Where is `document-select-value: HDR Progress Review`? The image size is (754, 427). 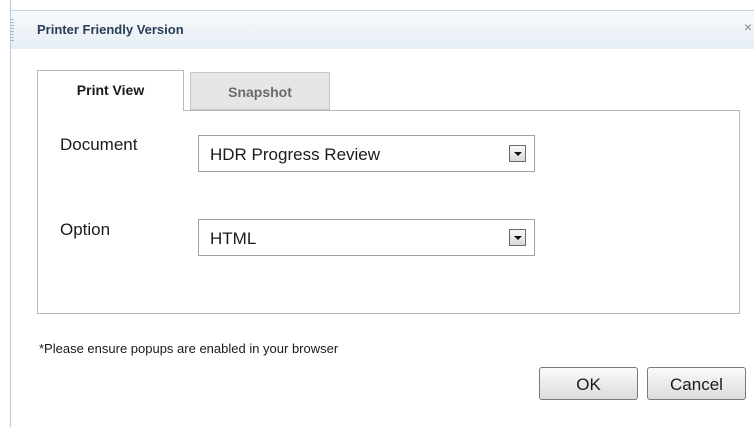
document-select-value: HDR Progress Review is located at coordinates (295, 154).